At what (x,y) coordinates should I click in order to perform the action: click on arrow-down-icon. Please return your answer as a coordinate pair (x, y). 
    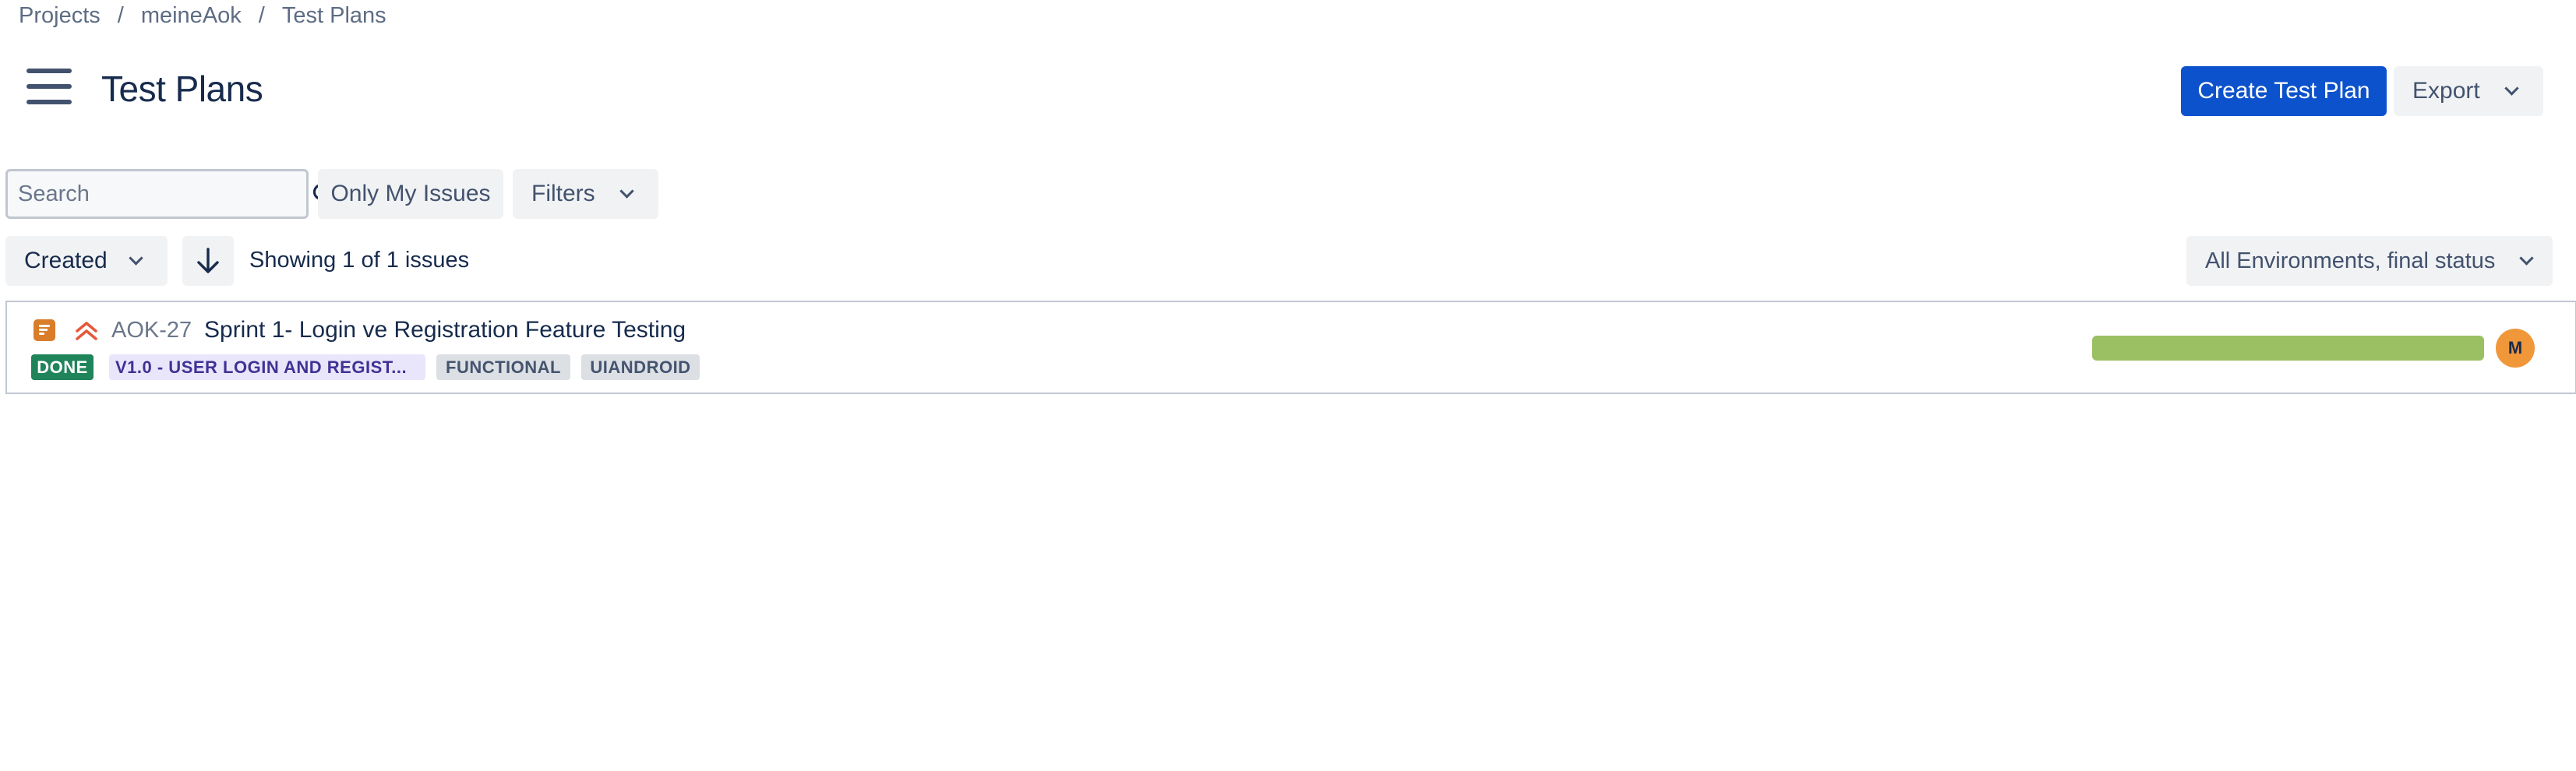
    Looking at the image, I should click on (208, 261).